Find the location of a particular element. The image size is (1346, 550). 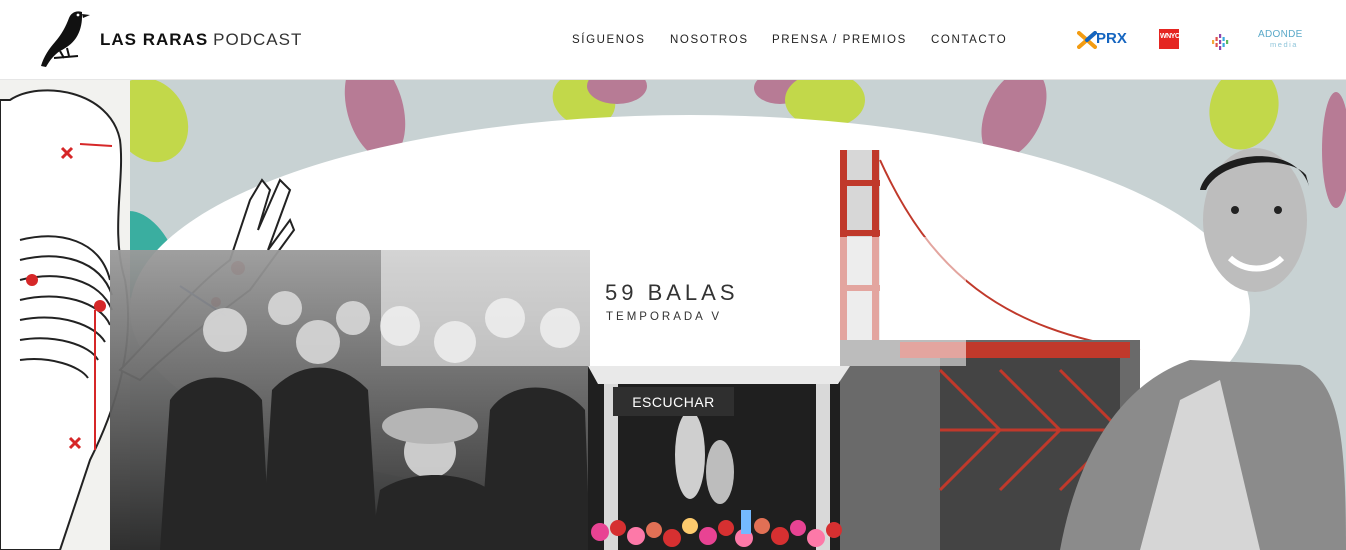

adonde-media-text: media is located at coordinates (1284, 44).